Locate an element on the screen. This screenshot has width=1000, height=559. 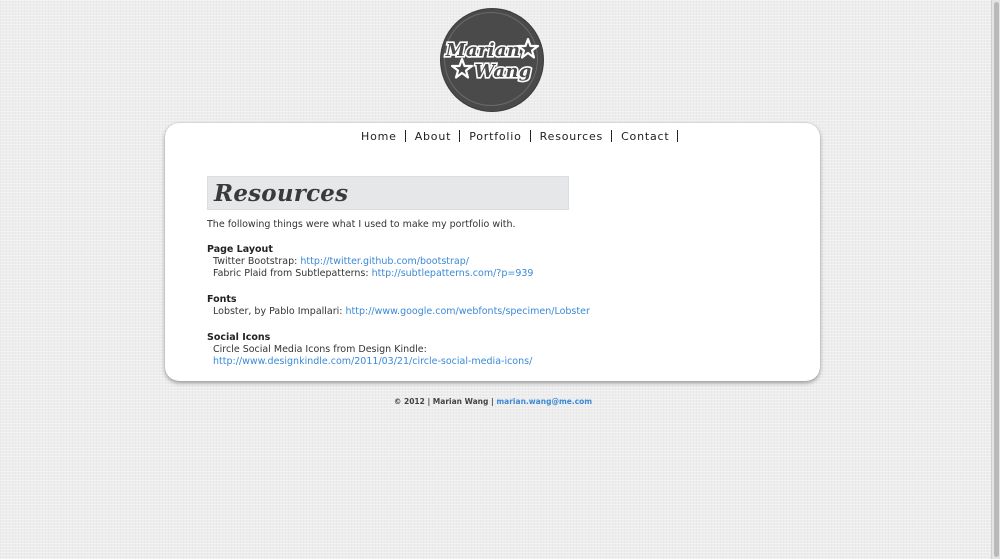
scrollbar-thumb is located at coordinates (996, 279).